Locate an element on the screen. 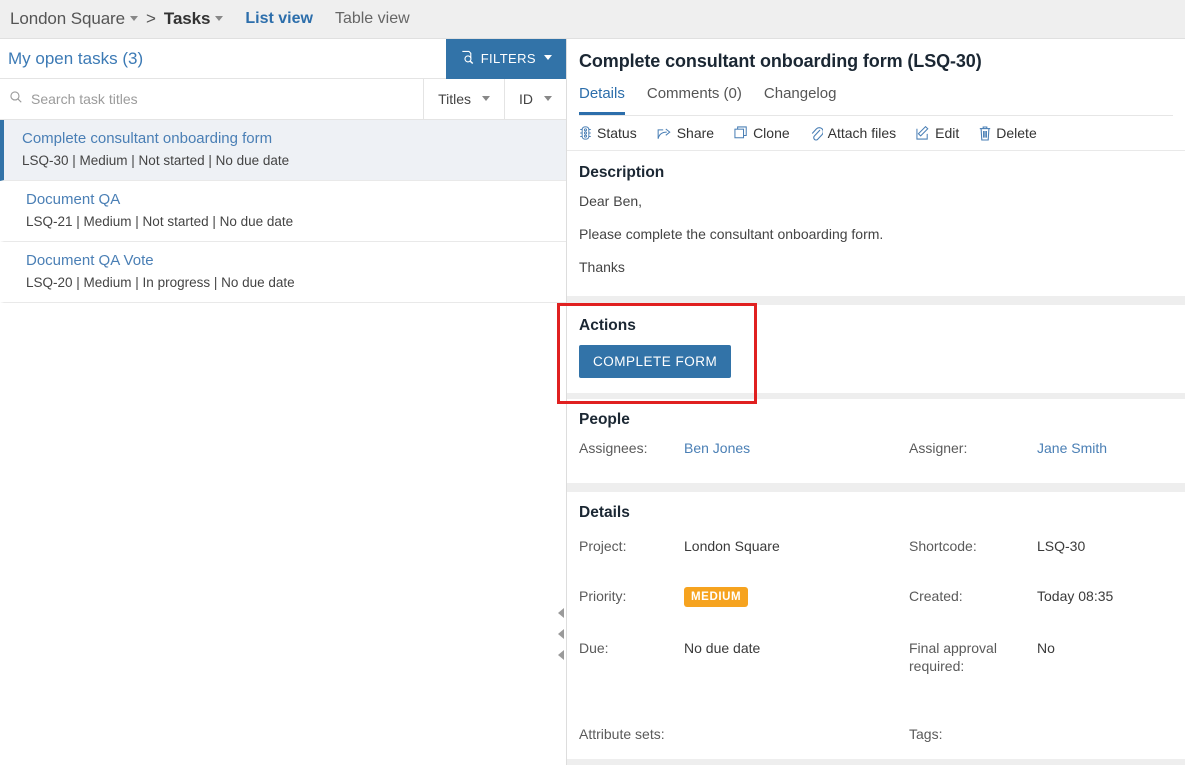  share-button: Share is located at coordinates (685, 133).